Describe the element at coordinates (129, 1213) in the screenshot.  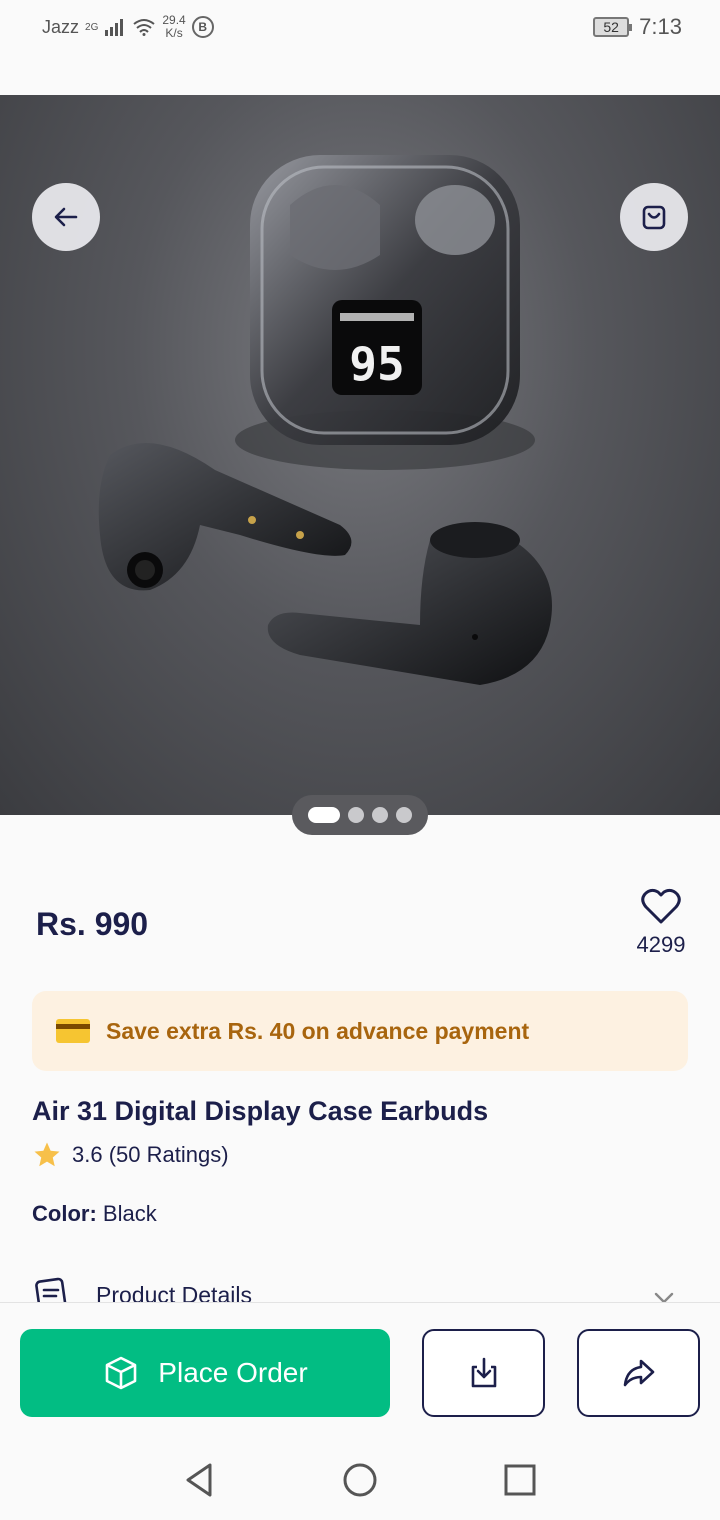
I see `color-value: Black` at that location.